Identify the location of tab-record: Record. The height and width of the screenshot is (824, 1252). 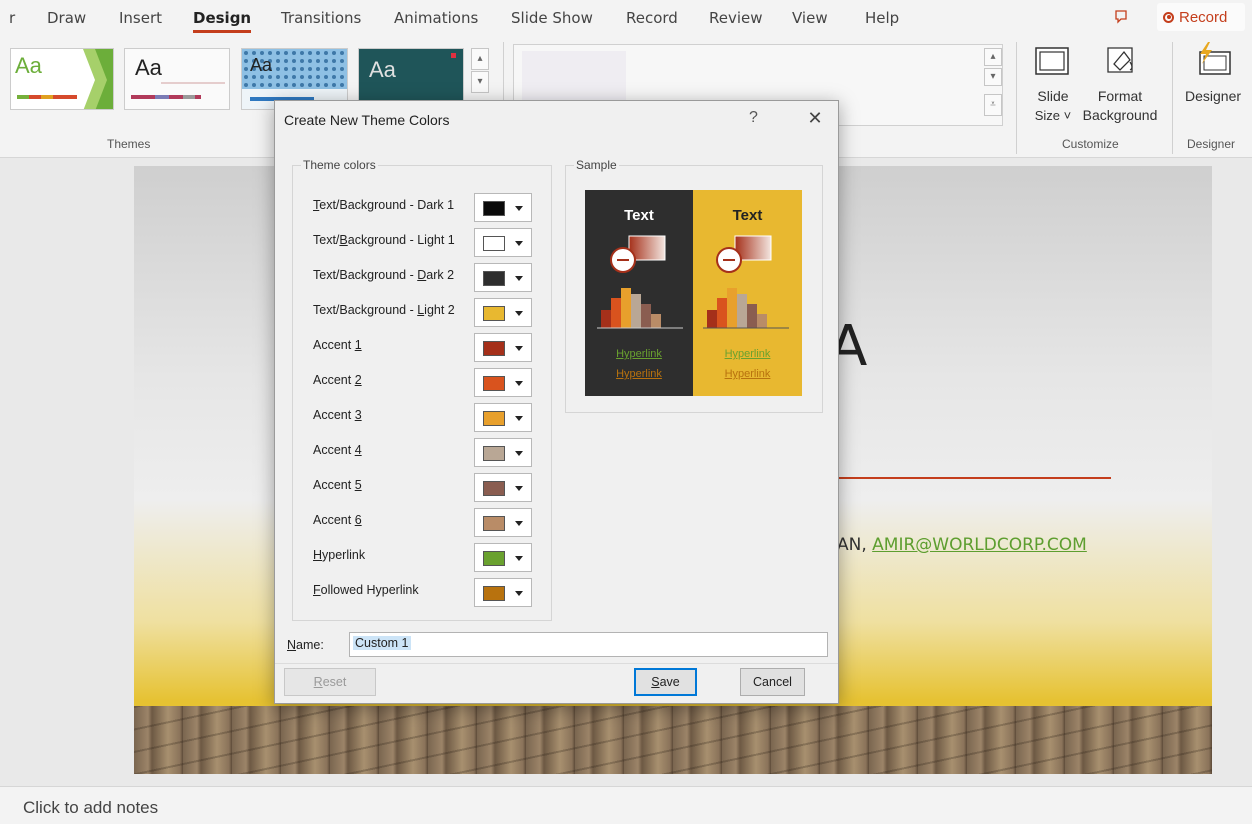
(652, 18).